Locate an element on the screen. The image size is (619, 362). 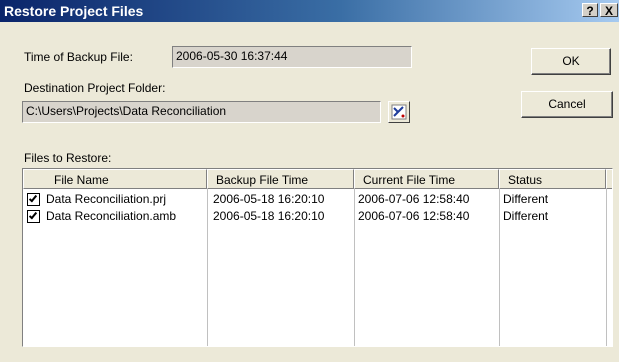
cell-file-name: Data Reconciliation.prj is located at coordinates (106, 199).